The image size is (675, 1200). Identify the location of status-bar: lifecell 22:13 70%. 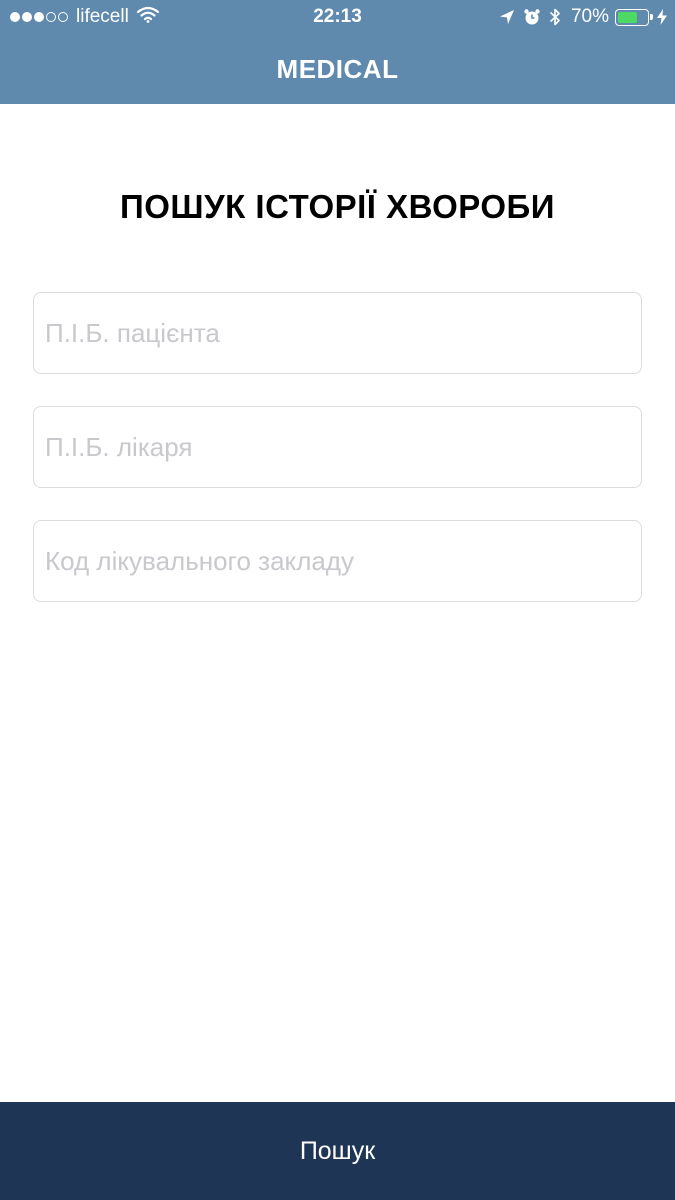
(337, 17).